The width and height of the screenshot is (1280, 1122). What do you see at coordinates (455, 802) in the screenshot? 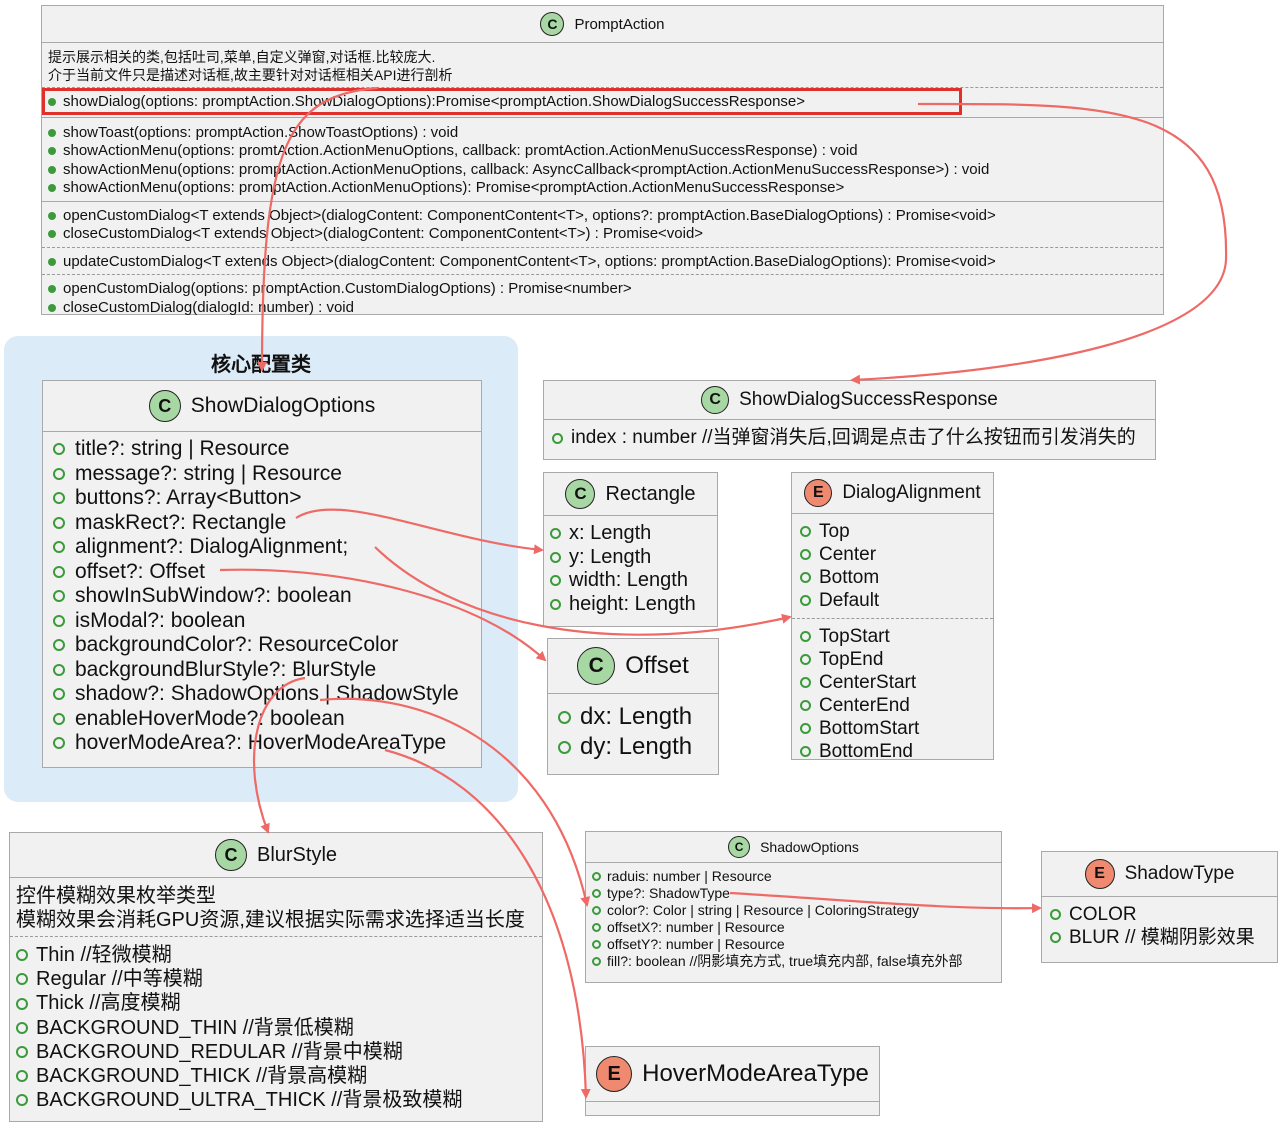
I see `arrow-shadow-to-shadowoptions` at bounding box center [455, 802].